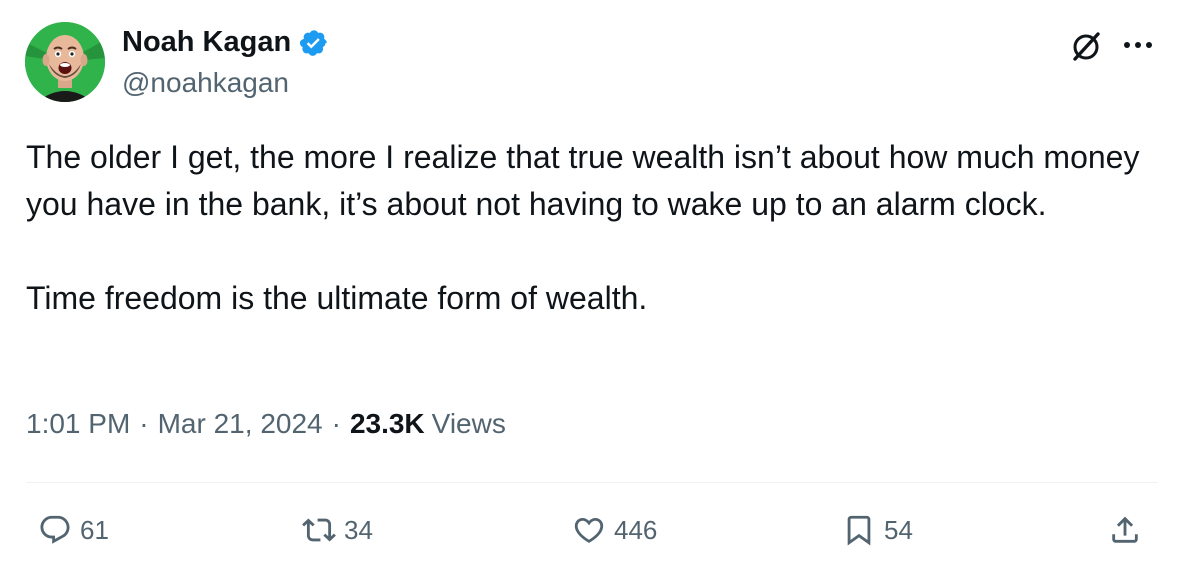 This screenshot has width=1190, height=578. I want to click on reply-icon, so click(55, 529).